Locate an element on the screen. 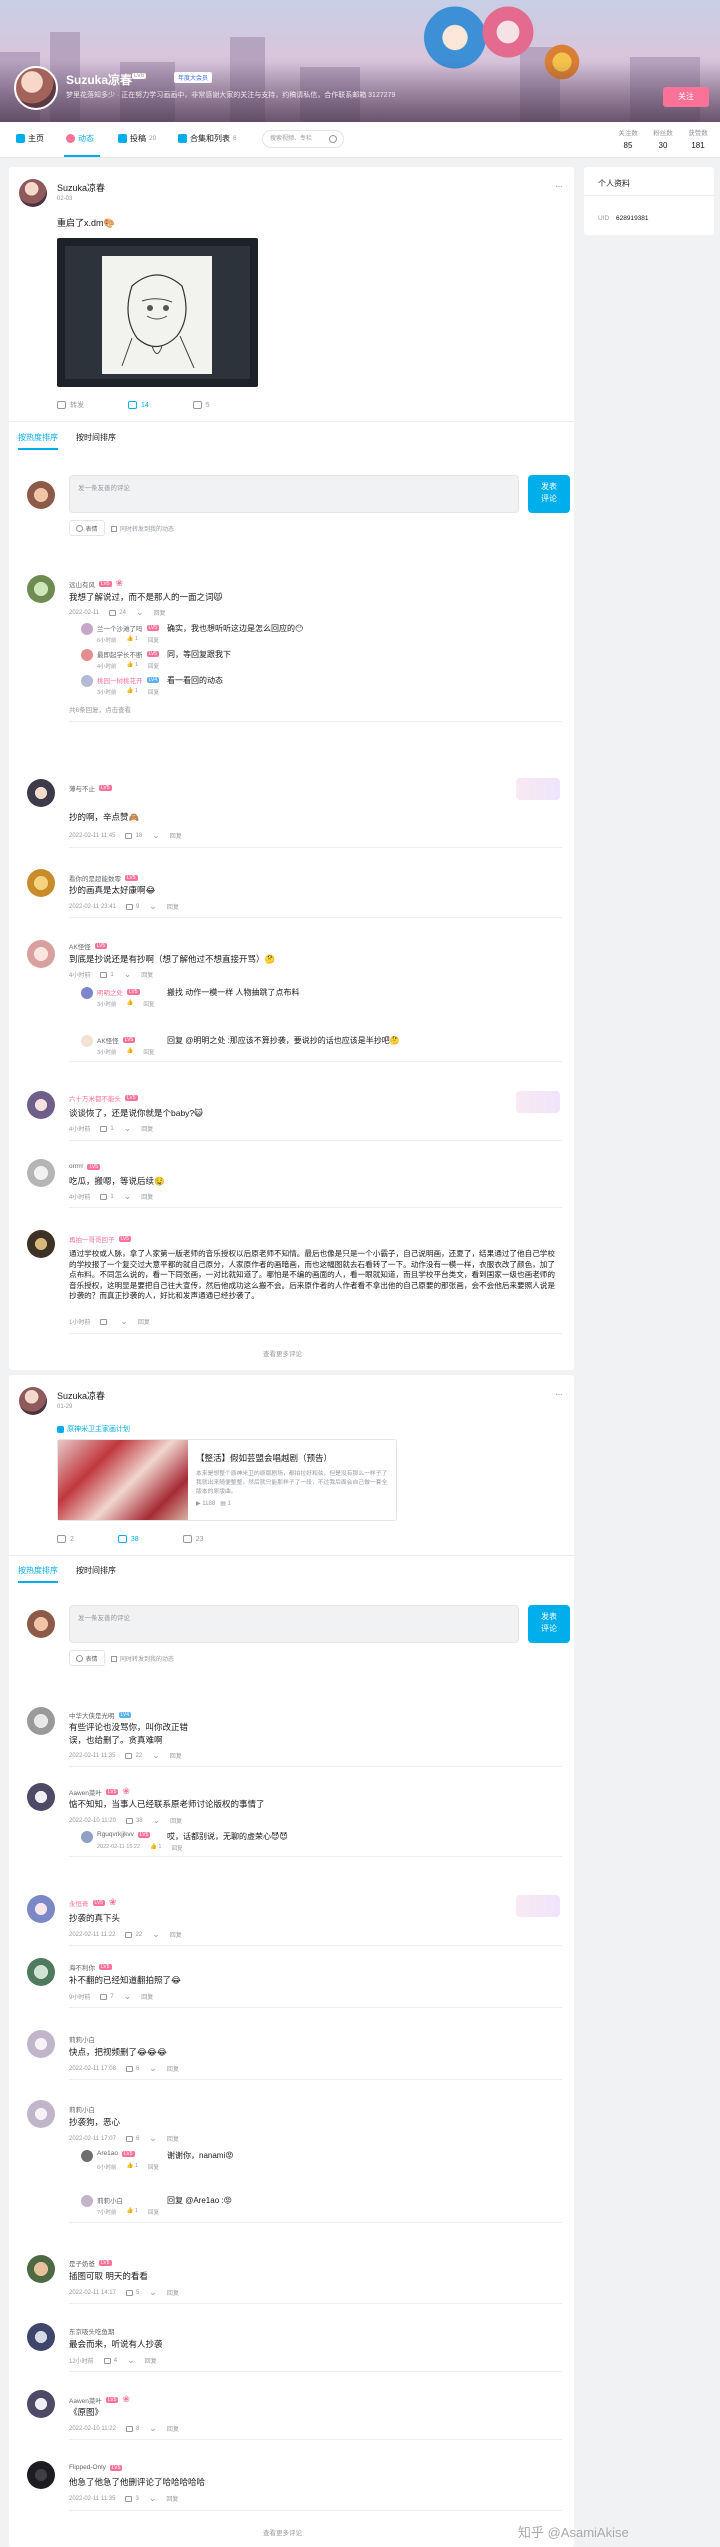 The image size is (720, 2547). comment-author: 再拍一哥哥回子 LV5 is located at coordinates (100, 1239).